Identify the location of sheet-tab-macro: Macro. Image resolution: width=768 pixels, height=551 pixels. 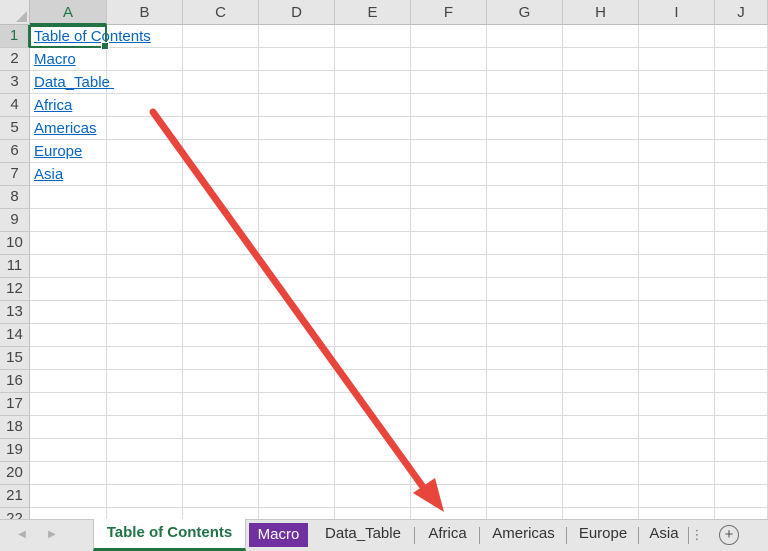
(278, 535).